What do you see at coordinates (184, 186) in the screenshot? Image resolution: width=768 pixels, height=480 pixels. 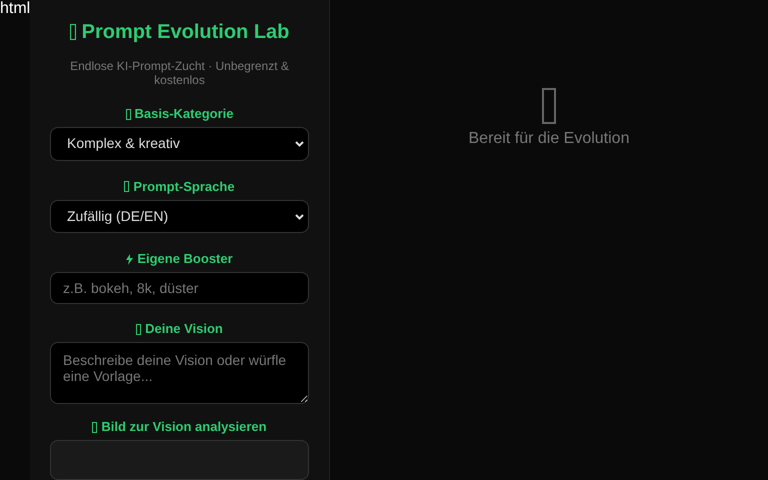 I see `field-label: Prompt-Sprache` at bounding box center [184, 186].